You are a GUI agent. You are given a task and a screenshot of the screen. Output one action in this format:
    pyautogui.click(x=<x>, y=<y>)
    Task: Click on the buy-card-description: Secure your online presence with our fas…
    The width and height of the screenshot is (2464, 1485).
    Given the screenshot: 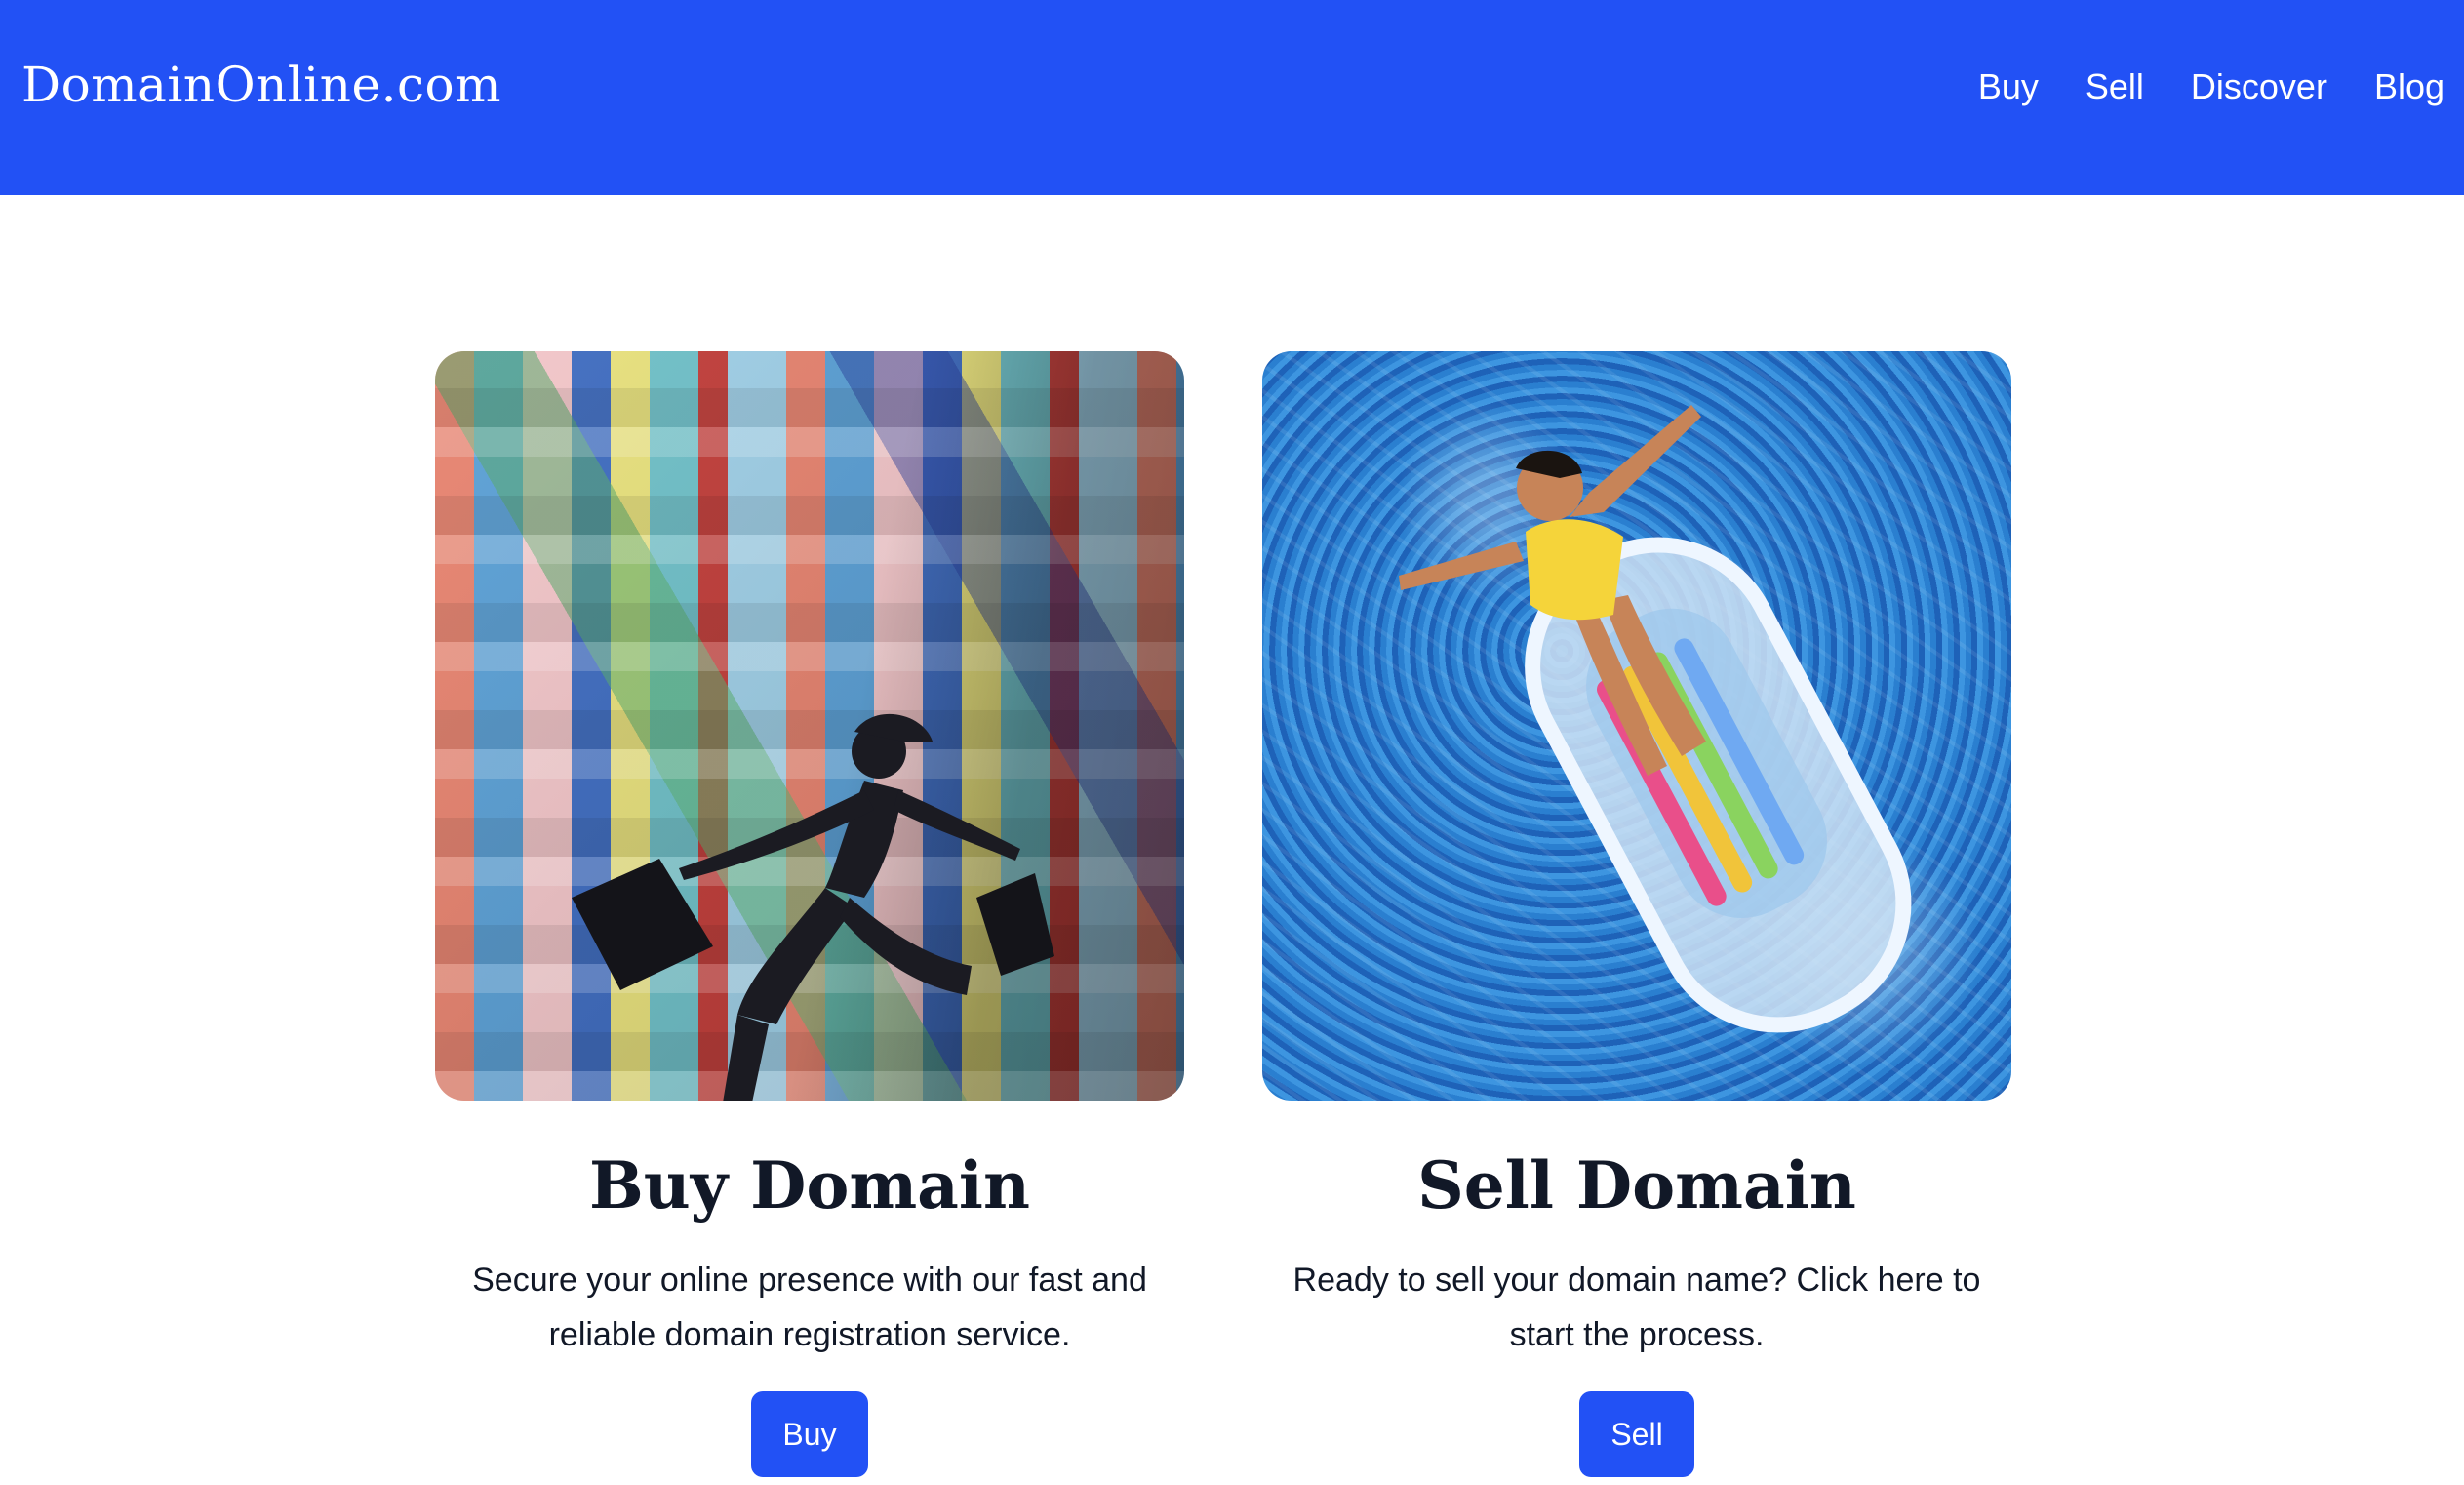 What is the action you would take?
    pyautogui.click(x=809, y=1307)
    